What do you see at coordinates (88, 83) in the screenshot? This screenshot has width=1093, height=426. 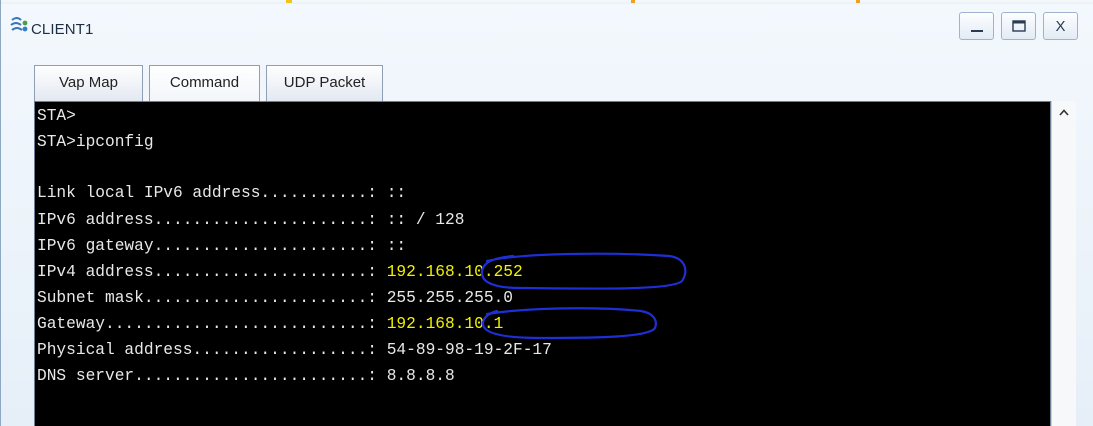 I see `tab-vap-map: Vap Map` at bounding box center [88, 83].